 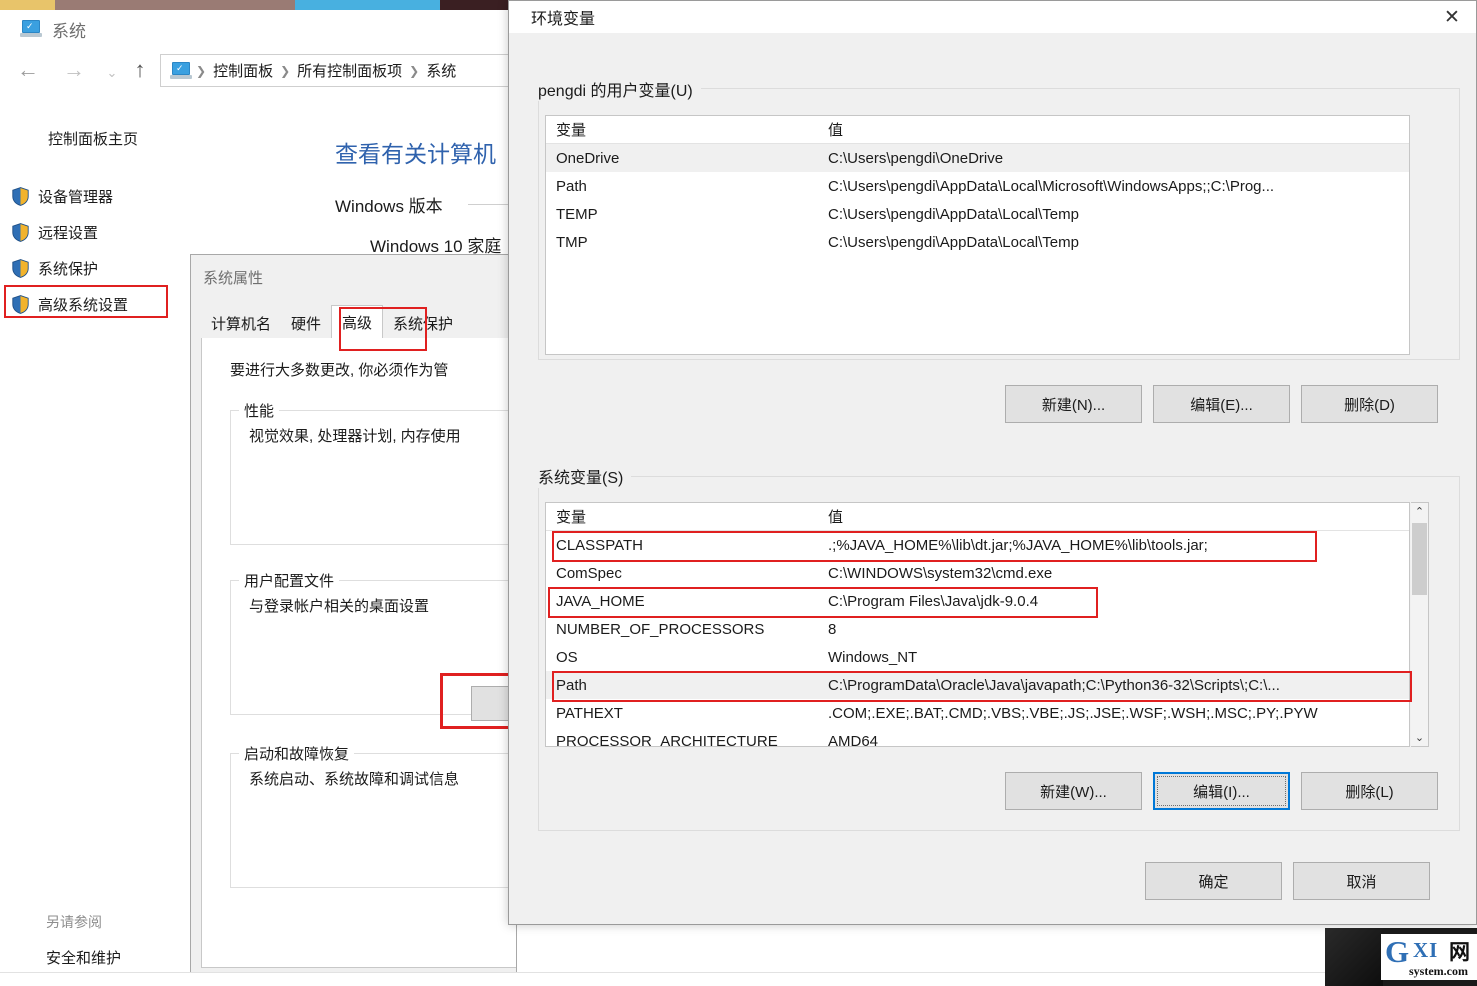 What do you see at coordinates (662, 979) in the screenshot?
I see `control-panel-statusbar` at bounding box center [662, 979].